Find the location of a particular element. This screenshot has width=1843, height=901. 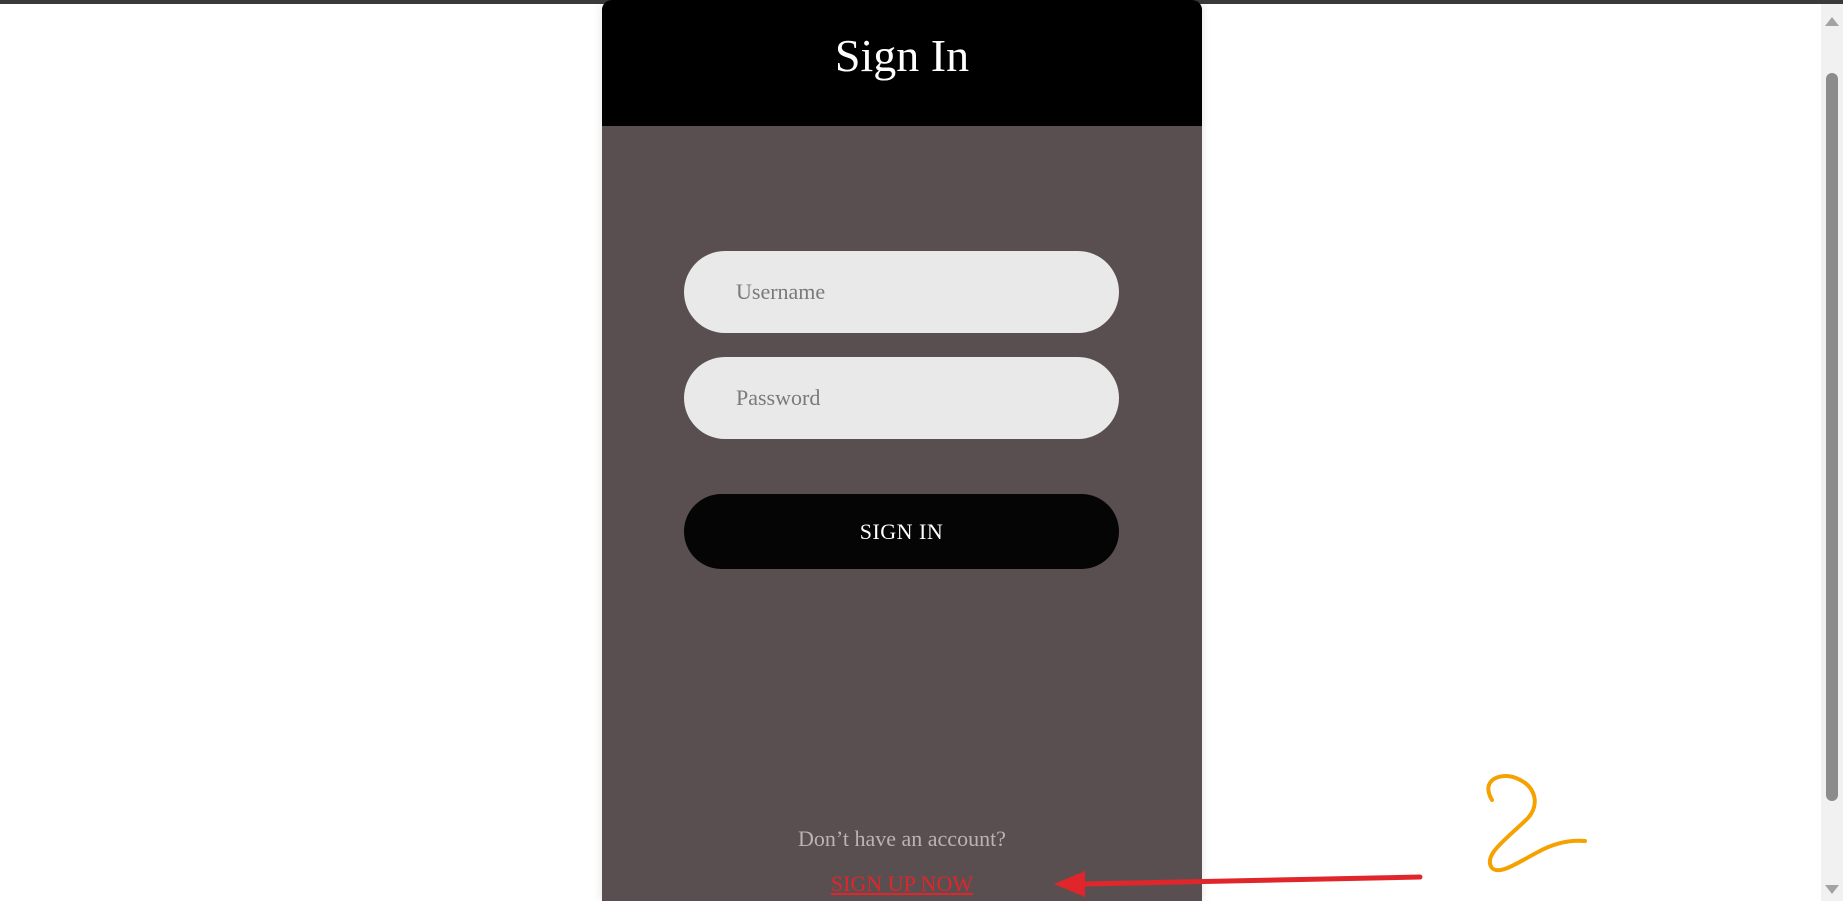

username-input is located at coordinates (901, 292).